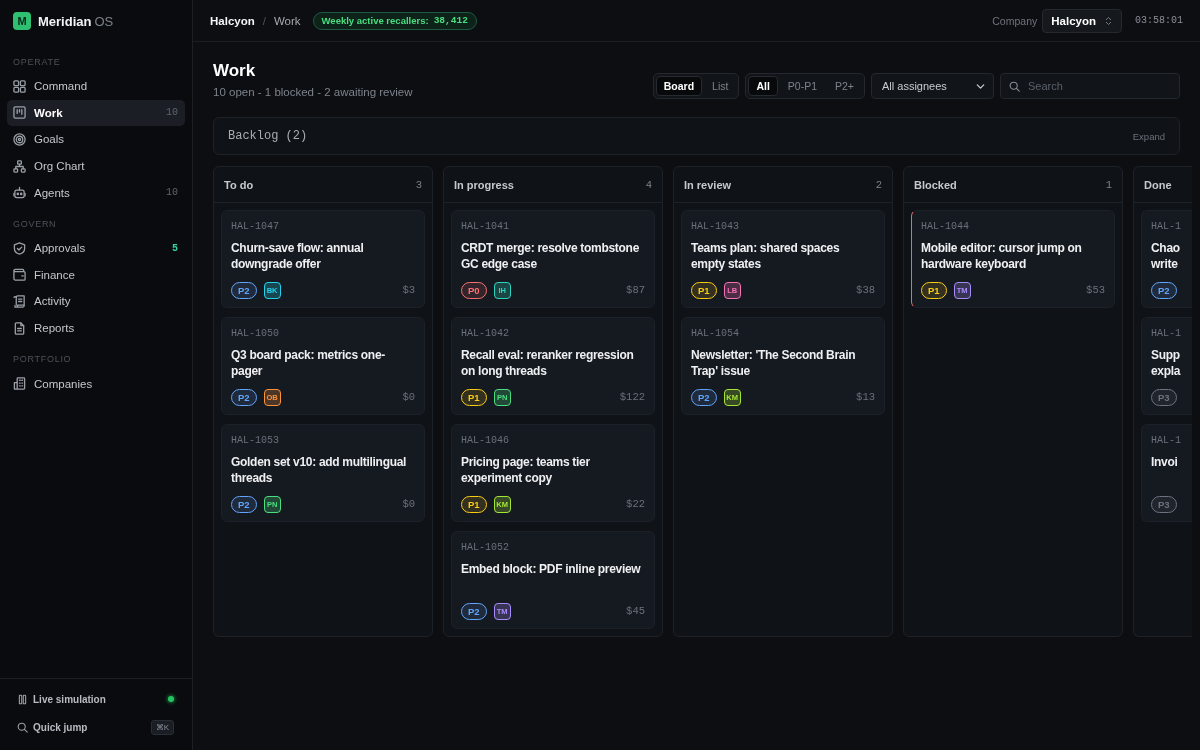 The width and height of the screenshot is (1200, 750). Describe the element at coordinates (865, 290) in the screenshot. I see `task-cost: $38` at that location.